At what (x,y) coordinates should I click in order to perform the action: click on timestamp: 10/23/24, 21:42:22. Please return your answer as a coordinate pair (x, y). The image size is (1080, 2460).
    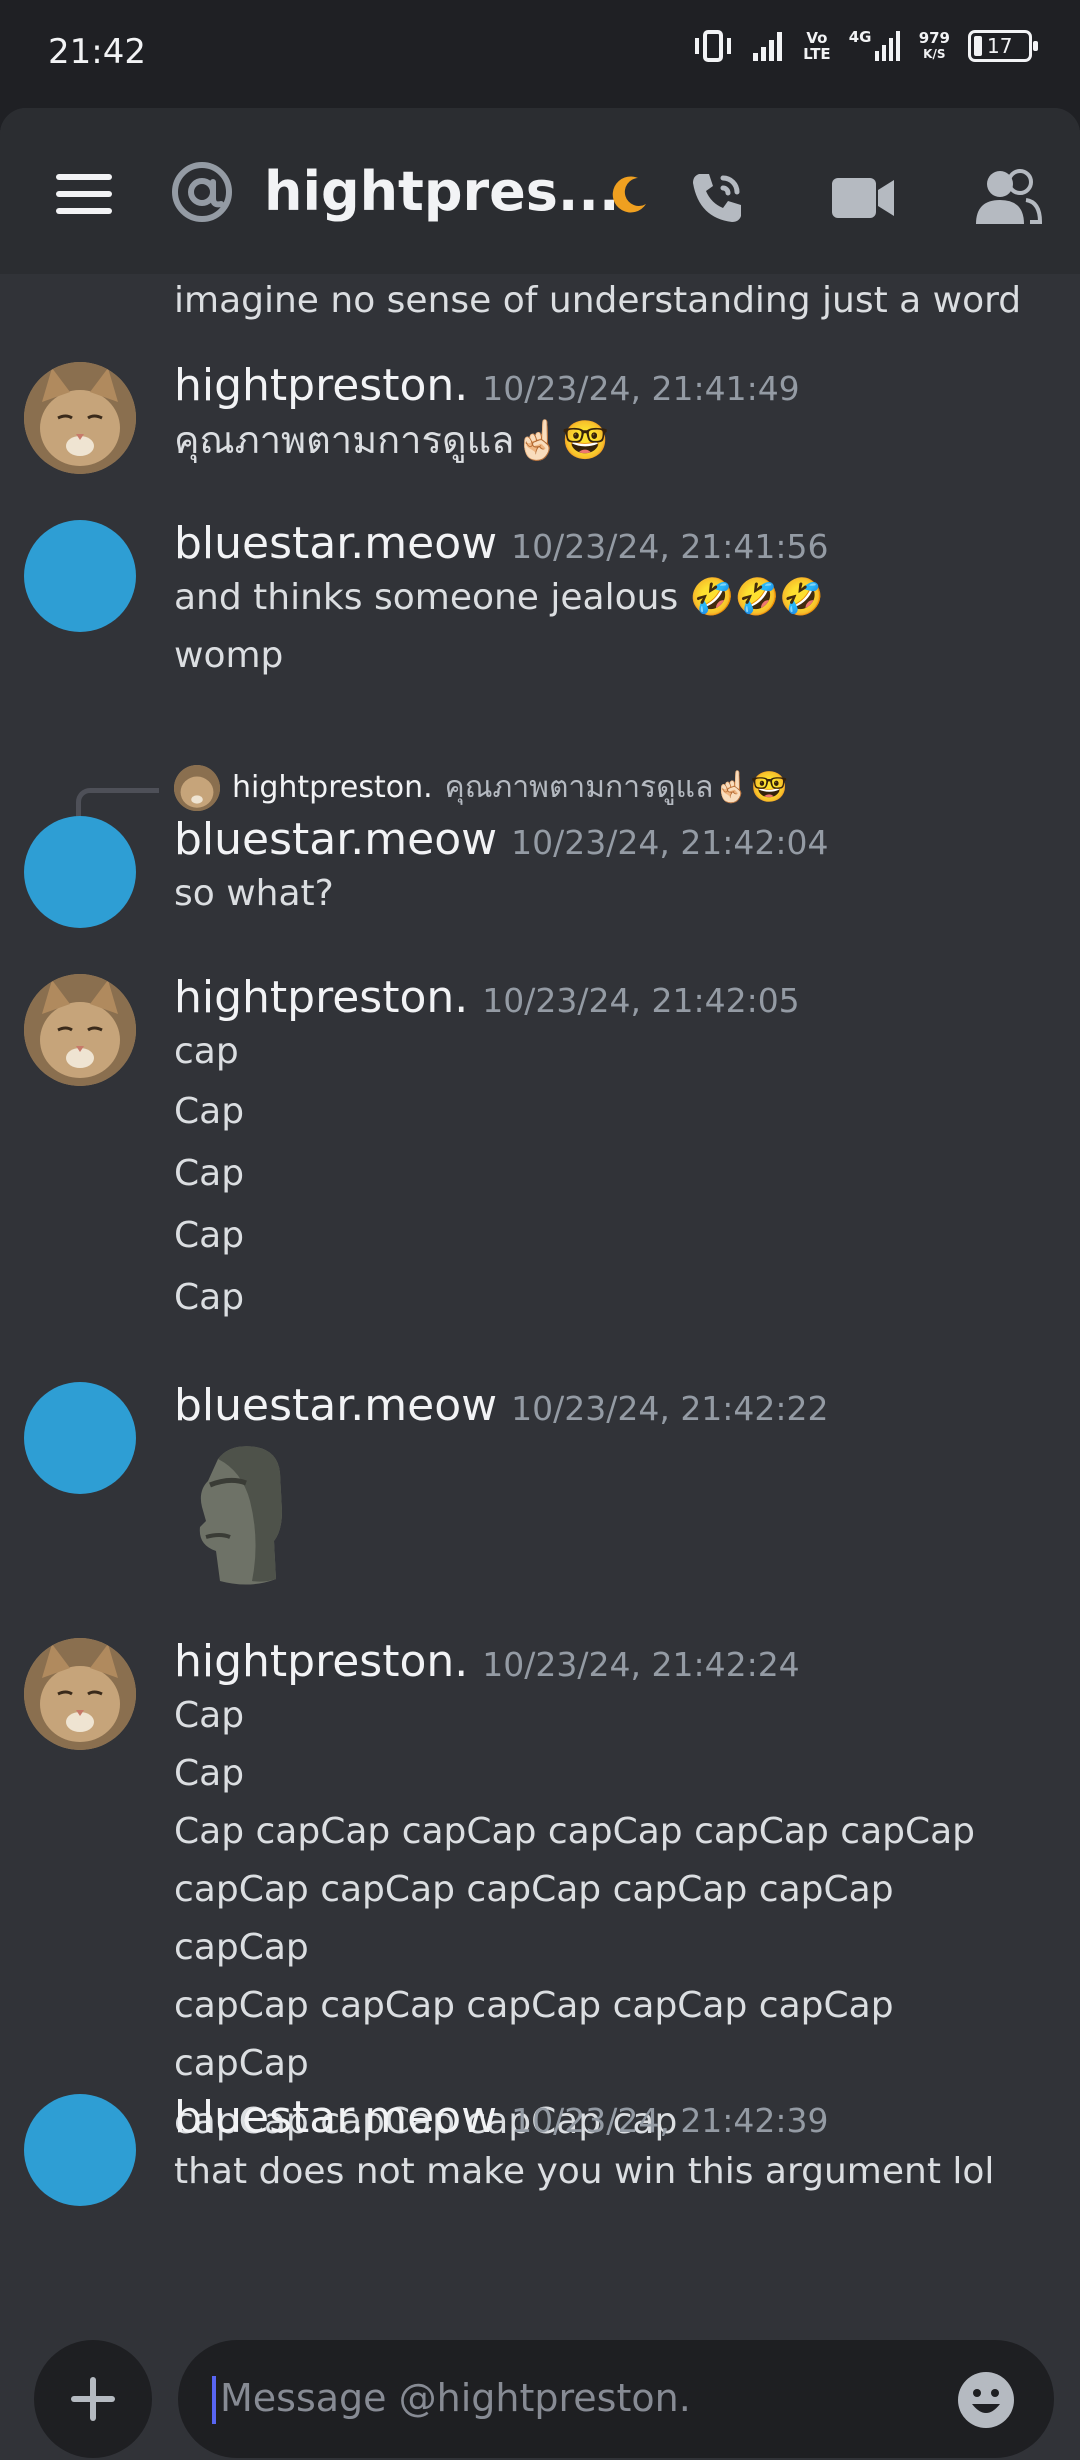
    Looking at the image, I should click on (670, 1408).